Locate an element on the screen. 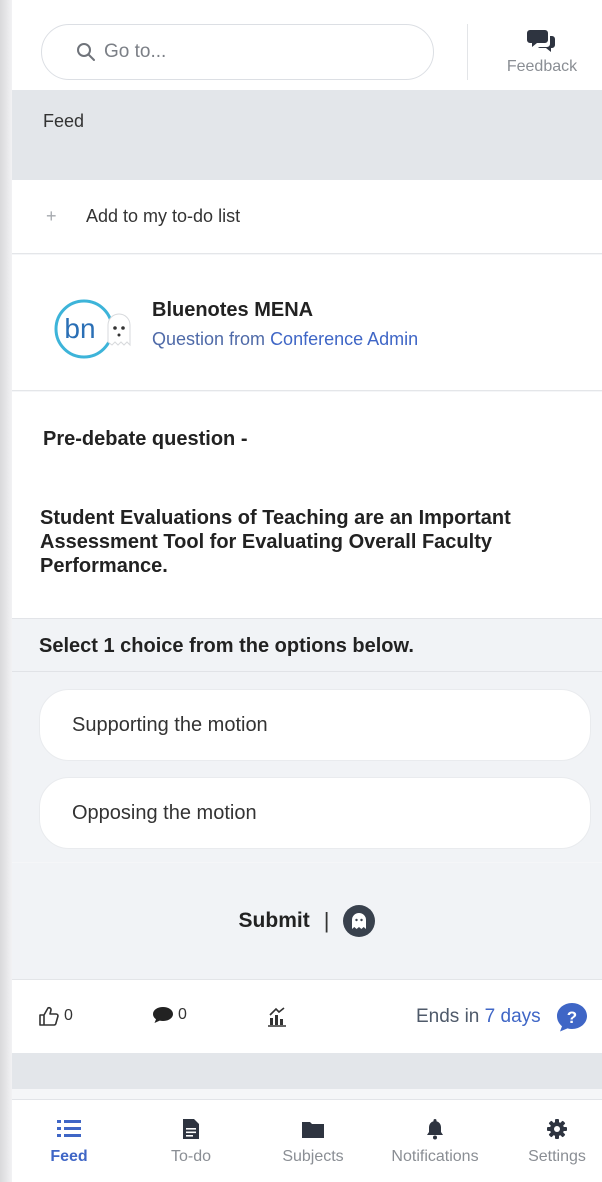 The width and height of the screenshot is (602, 1182). comment-count: 0 is located at coordinates (182, 1014).